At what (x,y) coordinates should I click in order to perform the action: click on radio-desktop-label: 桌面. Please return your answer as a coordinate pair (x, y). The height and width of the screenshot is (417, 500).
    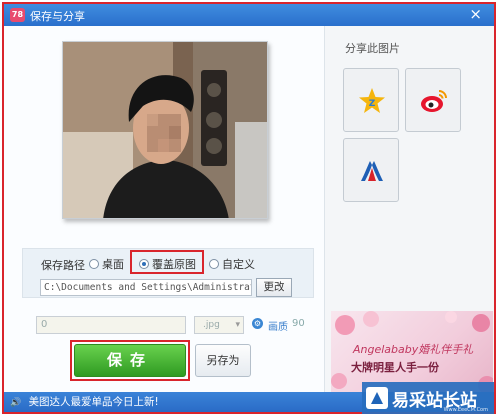
    Looking at the image, I should click on (113, 264).